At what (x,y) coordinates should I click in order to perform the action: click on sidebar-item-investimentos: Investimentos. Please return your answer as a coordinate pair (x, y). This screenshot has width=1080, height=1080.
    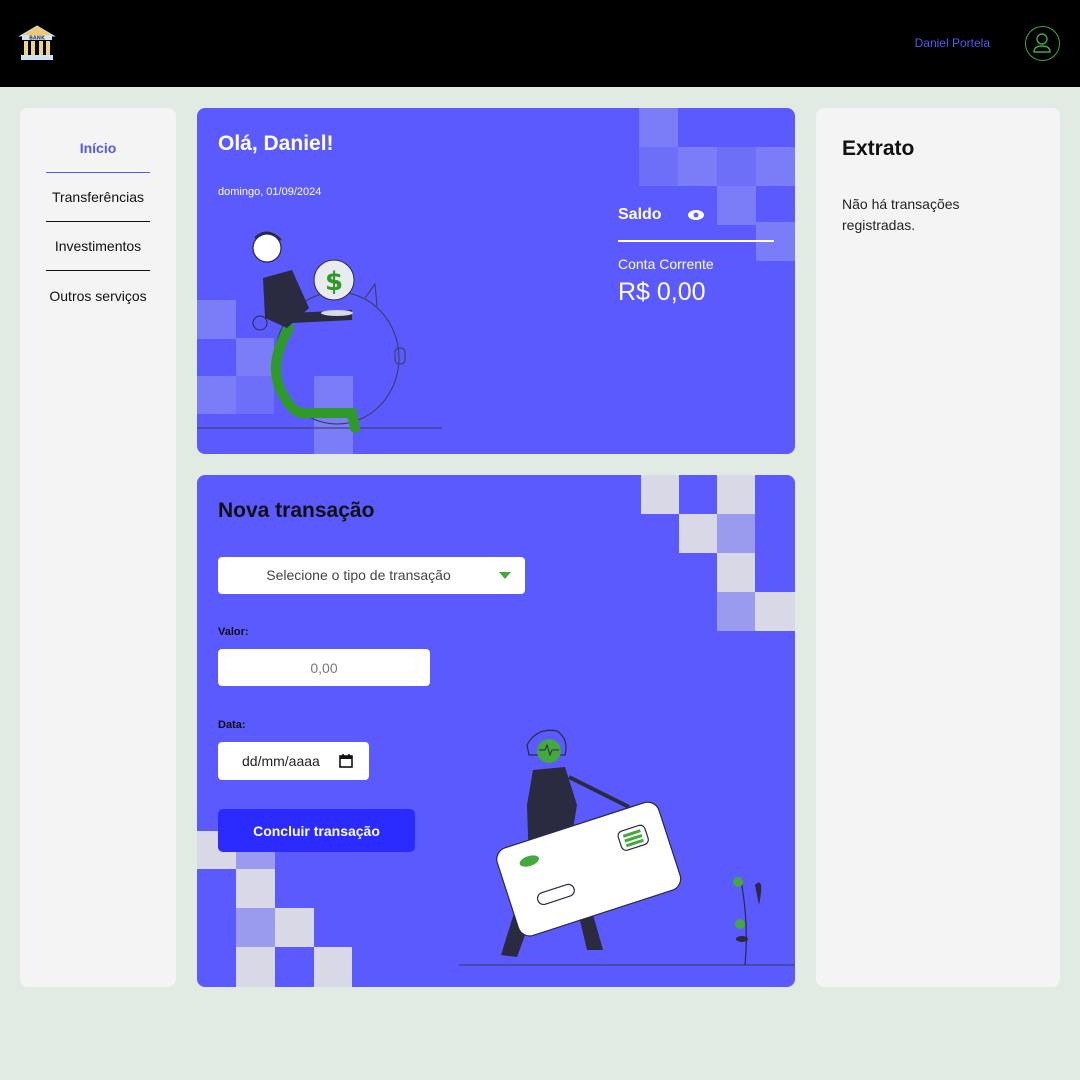
    Looking at the image, I should click on (98, 246).